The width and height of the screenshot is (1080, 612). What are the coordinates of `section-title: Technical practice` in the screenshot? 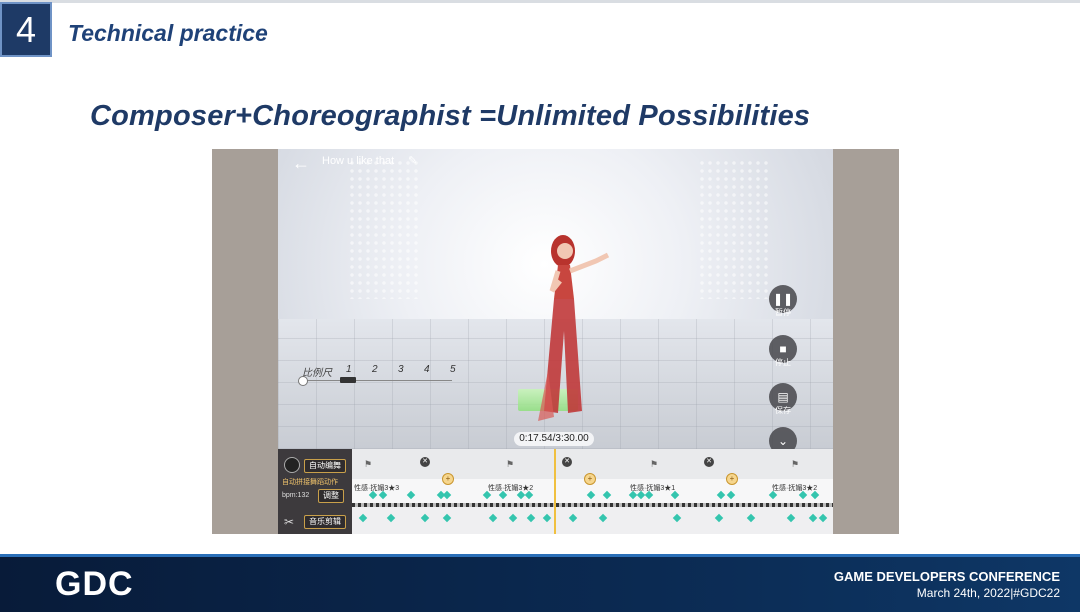 It's located at (168, 33).